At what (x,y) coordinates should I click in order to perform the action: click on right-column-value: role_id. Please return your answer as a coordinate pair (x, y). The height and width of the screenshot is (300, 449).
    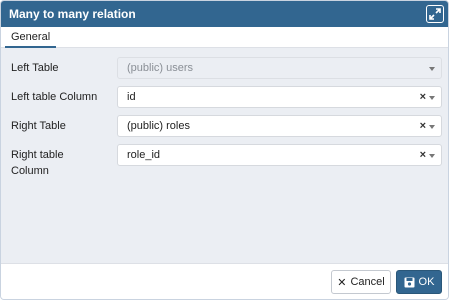
    Looking at the image, I should click on (144, 155).